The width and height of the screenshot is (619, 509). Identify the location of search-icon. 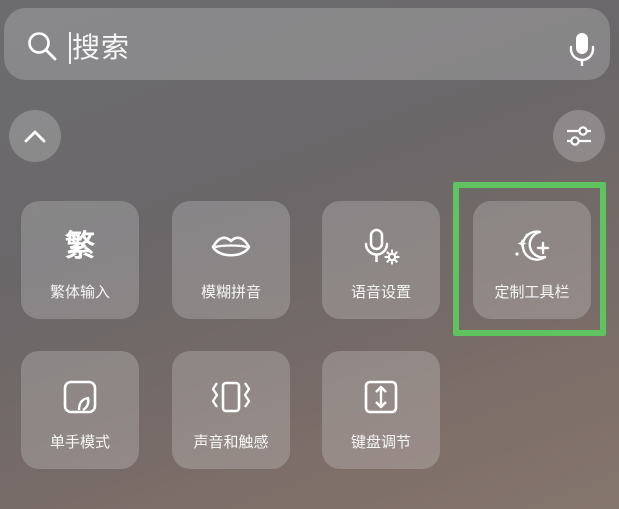
(42, 46).